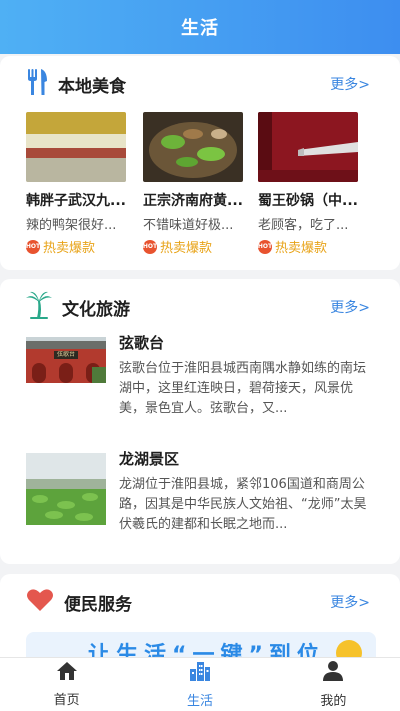  Describe the element at coordinates (200, 84) in the screenshot. I see `local-food-header: 本地美食 更多>` at that location.